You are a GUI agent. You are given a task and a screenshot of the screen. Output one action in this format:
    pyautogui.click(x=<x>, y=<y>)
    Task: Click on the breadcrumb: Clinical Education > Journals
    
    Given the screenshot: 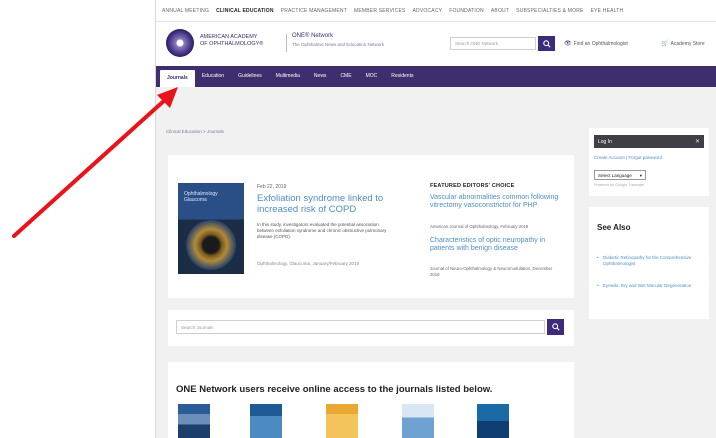 What is the action you would take?
    pyautogui.click(x=195, y=131)
    